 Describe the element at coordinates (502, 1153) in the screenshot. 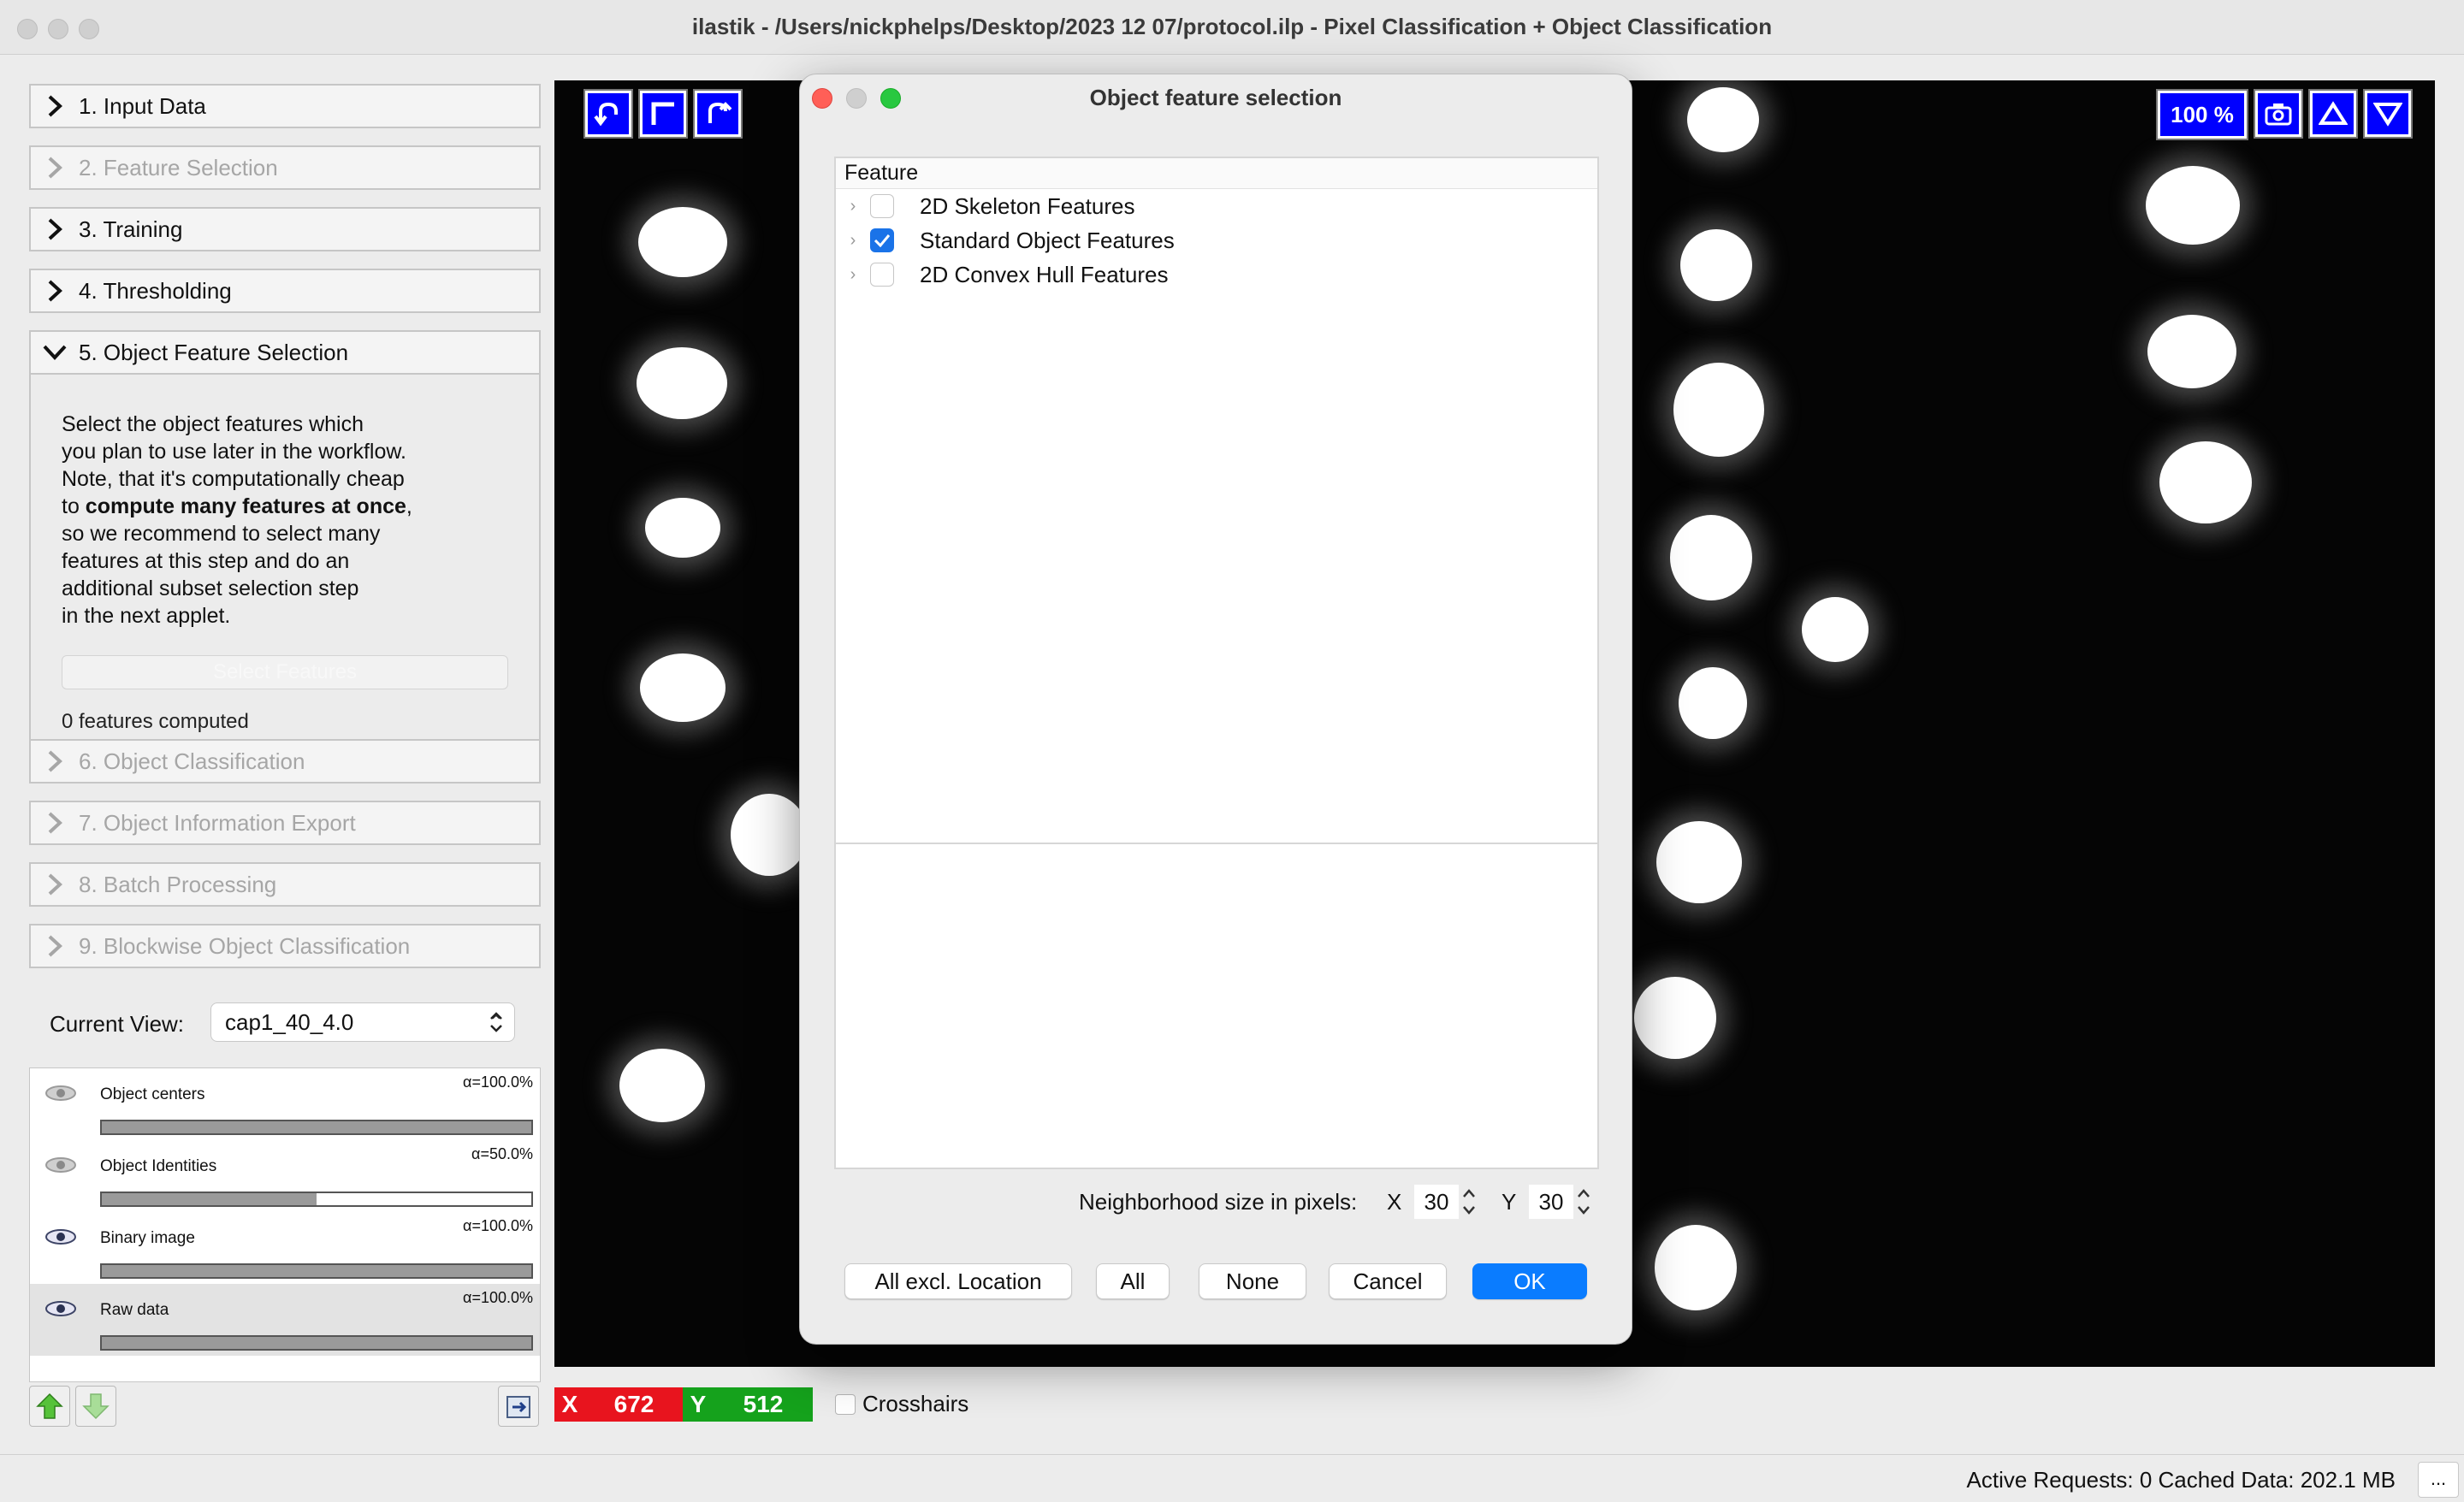

I see `layer-alpha: α=50.0%` at that location.